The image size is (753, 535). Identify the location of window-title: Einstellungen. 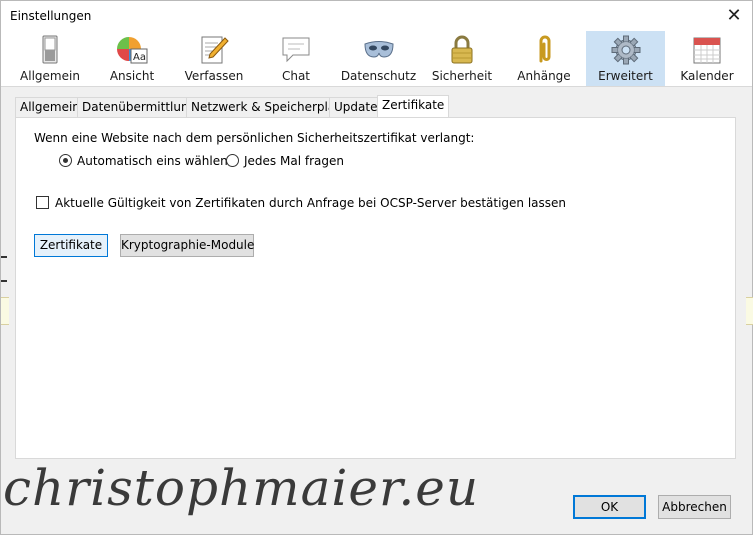
(51, 16).